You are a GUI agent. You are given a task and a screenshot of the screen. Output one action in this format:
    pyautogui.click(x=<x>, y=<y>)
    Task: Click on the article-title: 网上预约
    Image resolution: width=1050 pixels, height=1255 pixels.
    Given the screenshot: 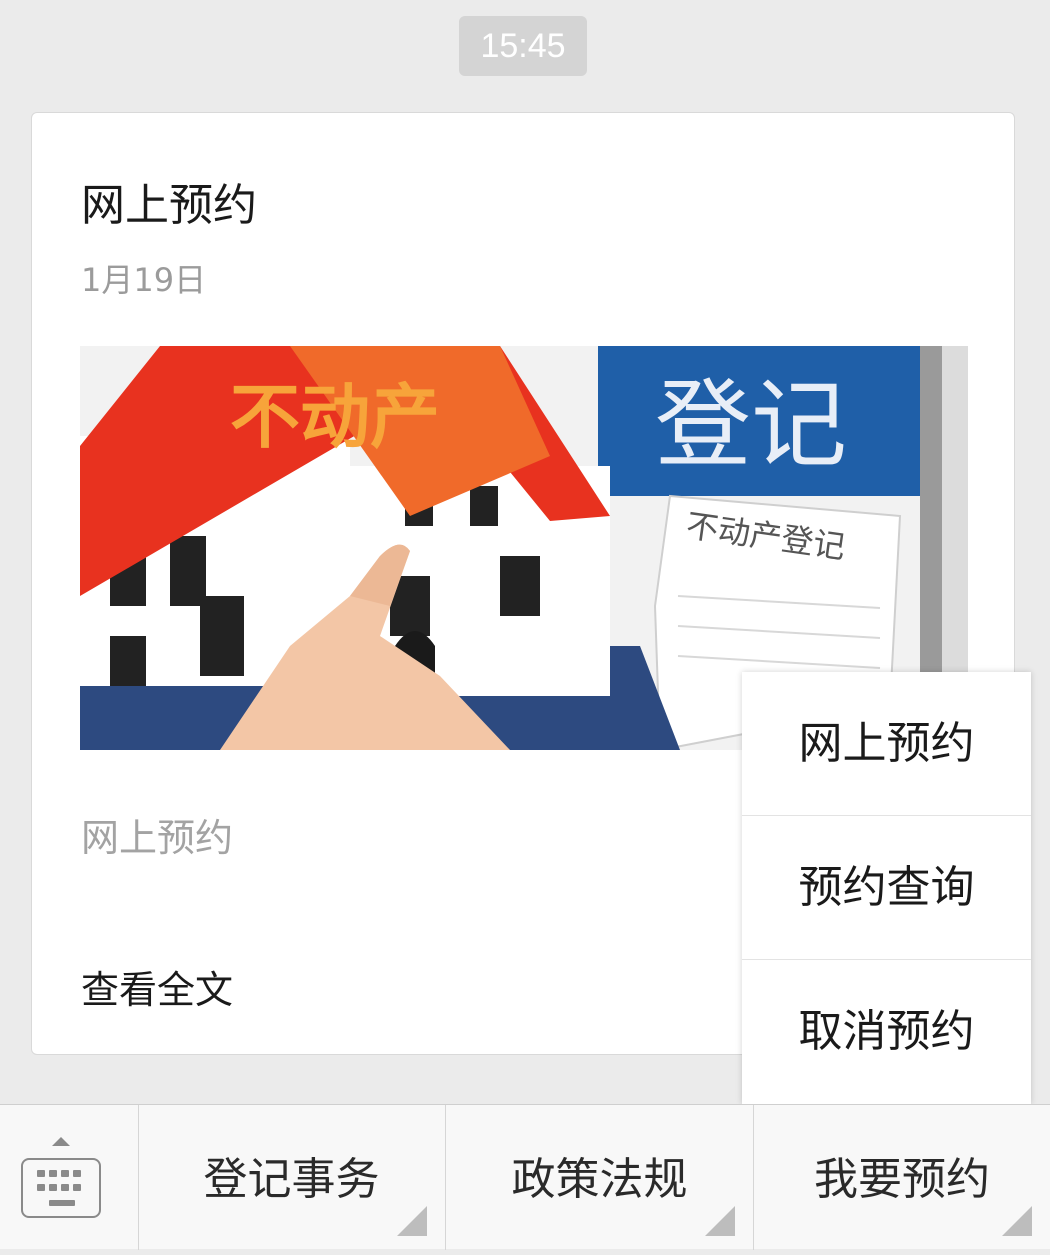 What is the action you would take?
    pyautogui.click(x=169, y=205)
    